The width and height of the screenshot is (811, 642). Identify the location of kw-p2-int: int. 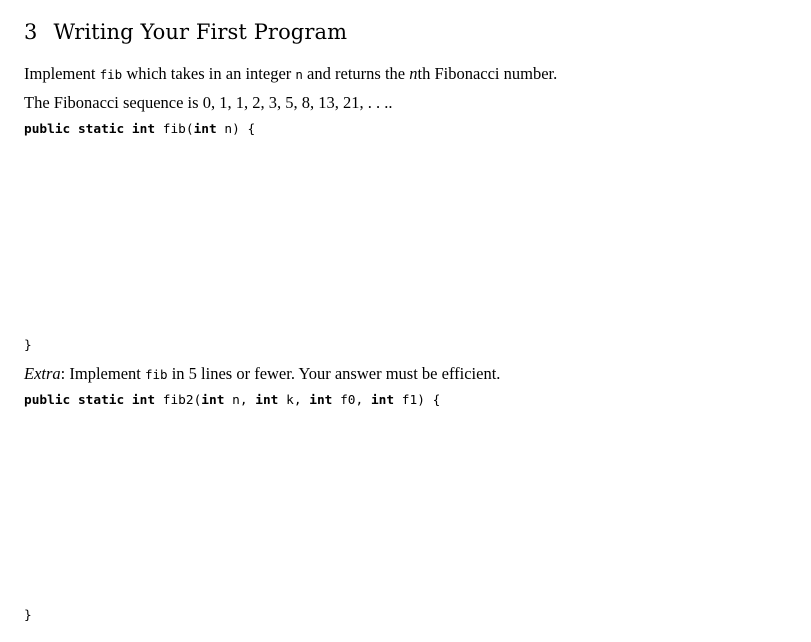
(267, 400).